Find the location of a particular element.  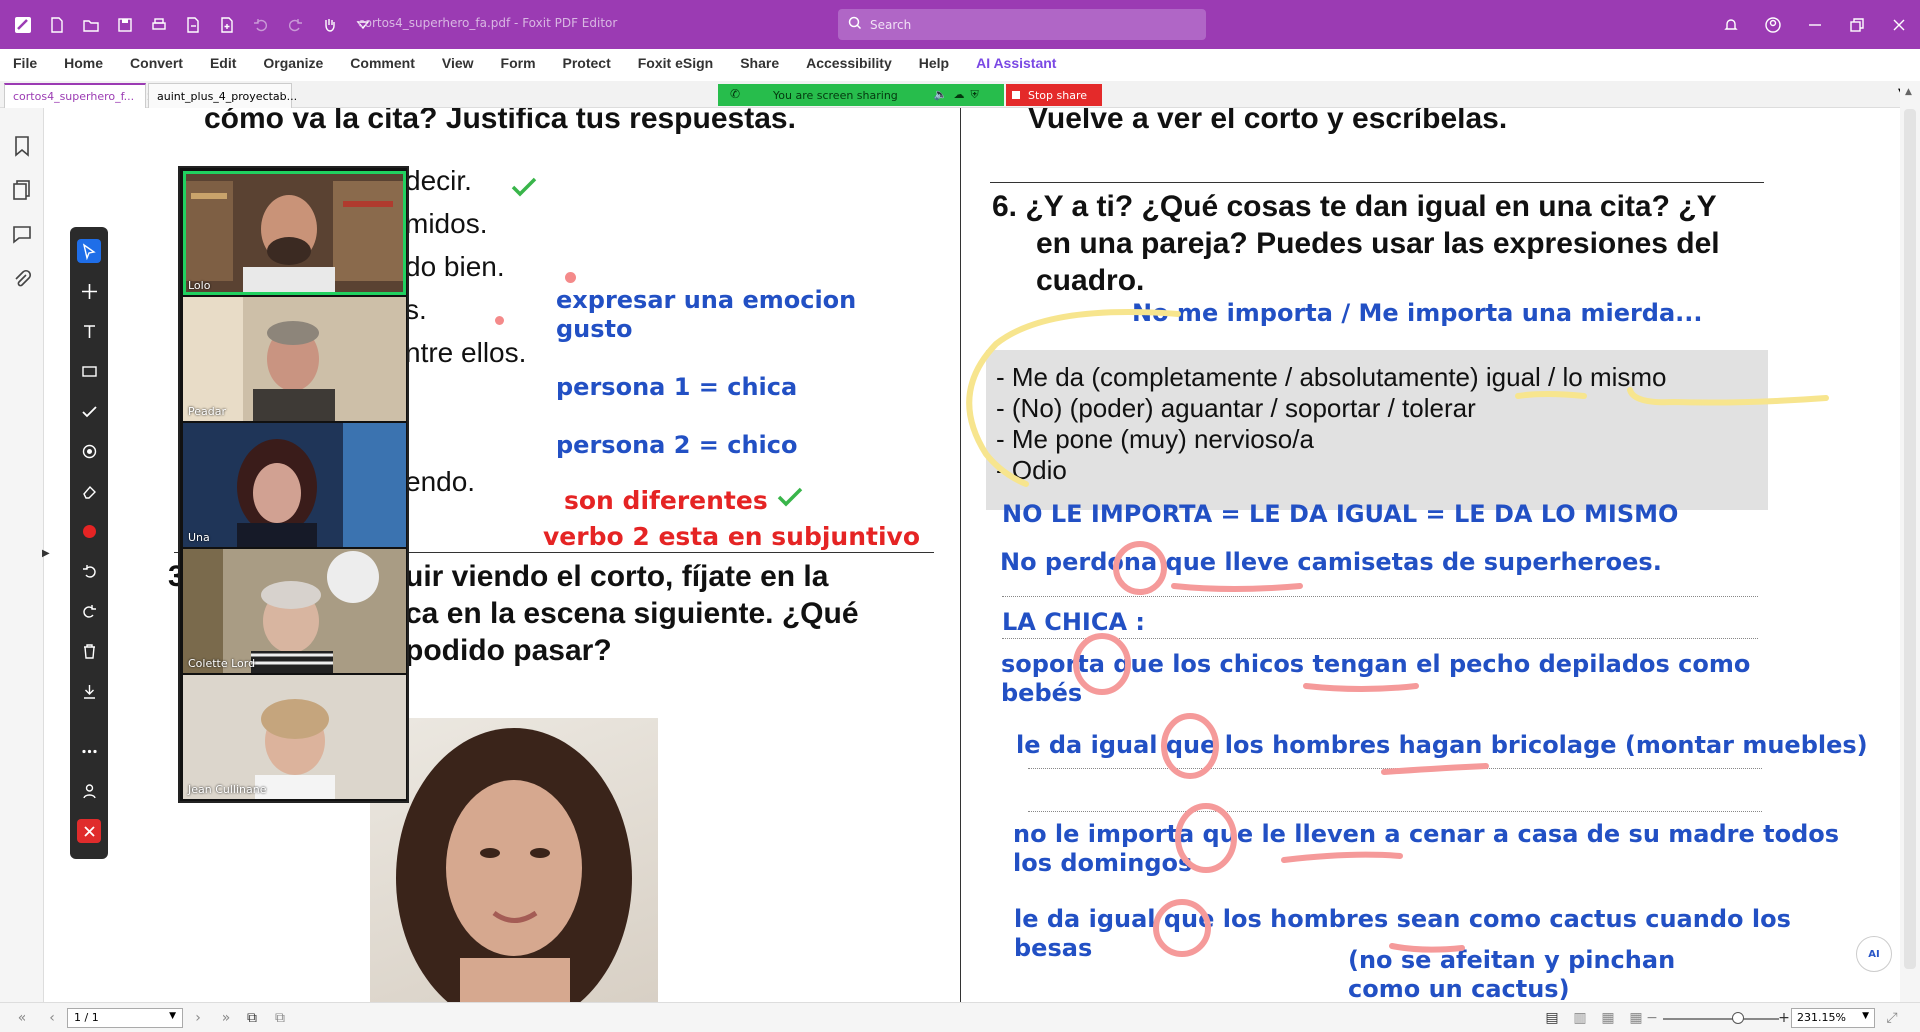

phone-icon: ✆ is located at coordinates (735, 94).